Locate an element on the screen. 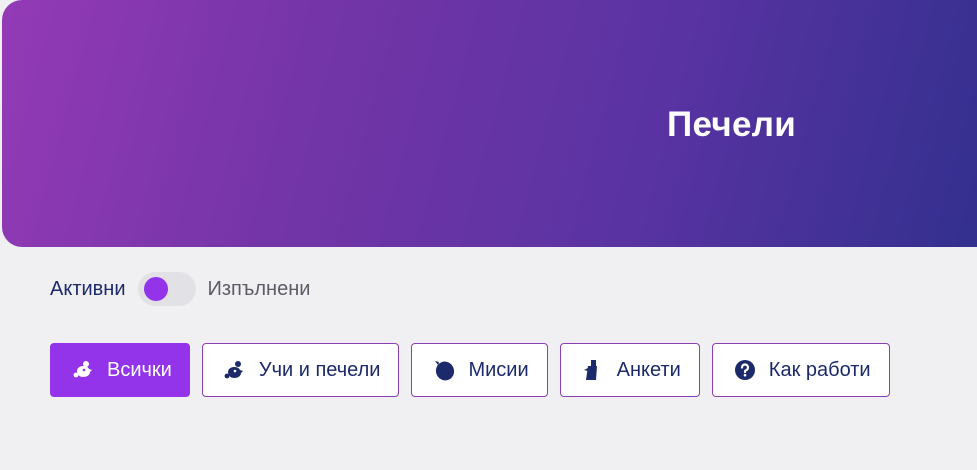  tab-surveys: Анкети is located at coordinates (629, 370).